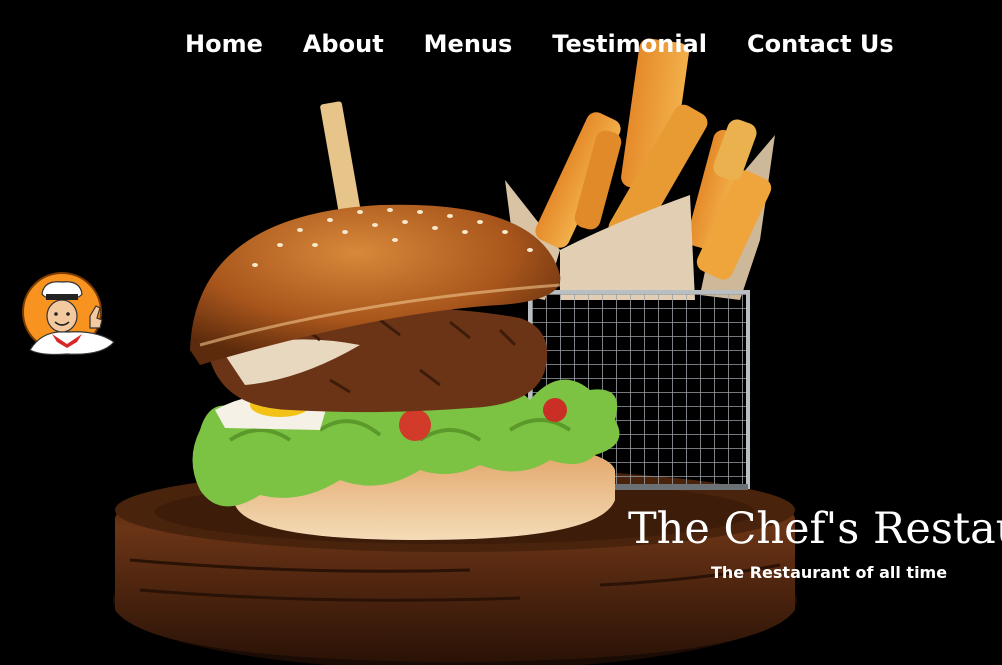 Image resolution: width=1002 pixels, height=665 pixels. What do you see at coordinates (69, 314) in the screenshot?
I see `chef-mascot-icon` at bounding box center [69, 314].